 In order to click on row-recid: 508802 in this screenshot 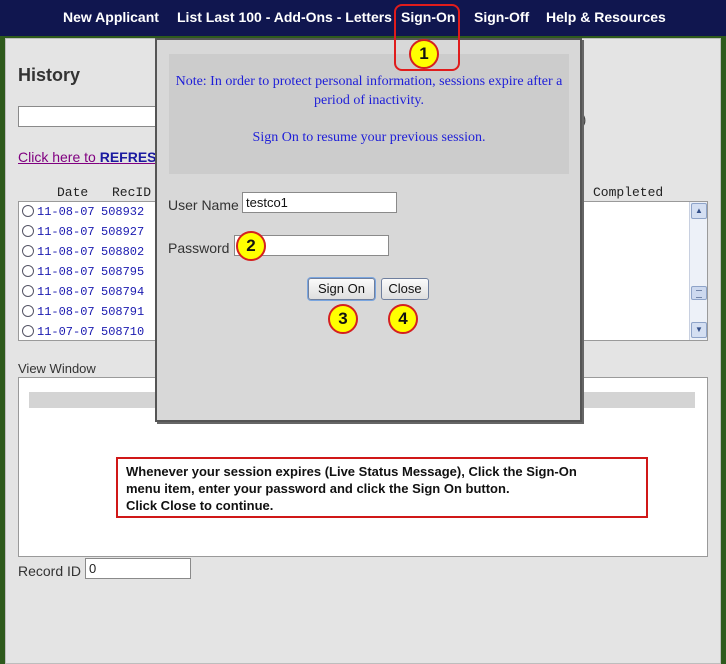, I will do `click(123, 252)`.